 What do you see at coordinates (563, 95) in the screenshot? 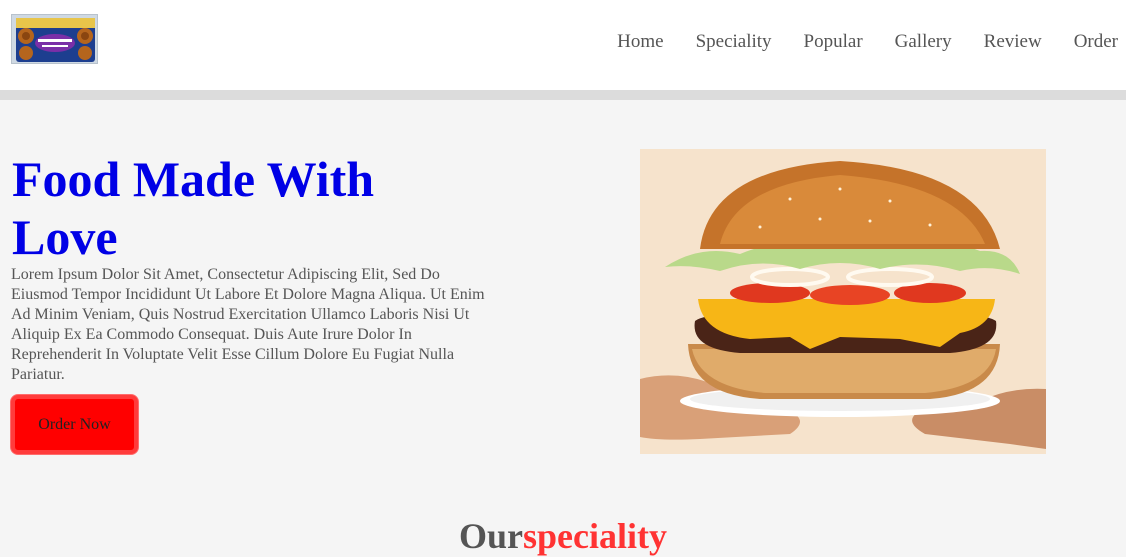
I see `header-divider` at bounding box center [563, 95].